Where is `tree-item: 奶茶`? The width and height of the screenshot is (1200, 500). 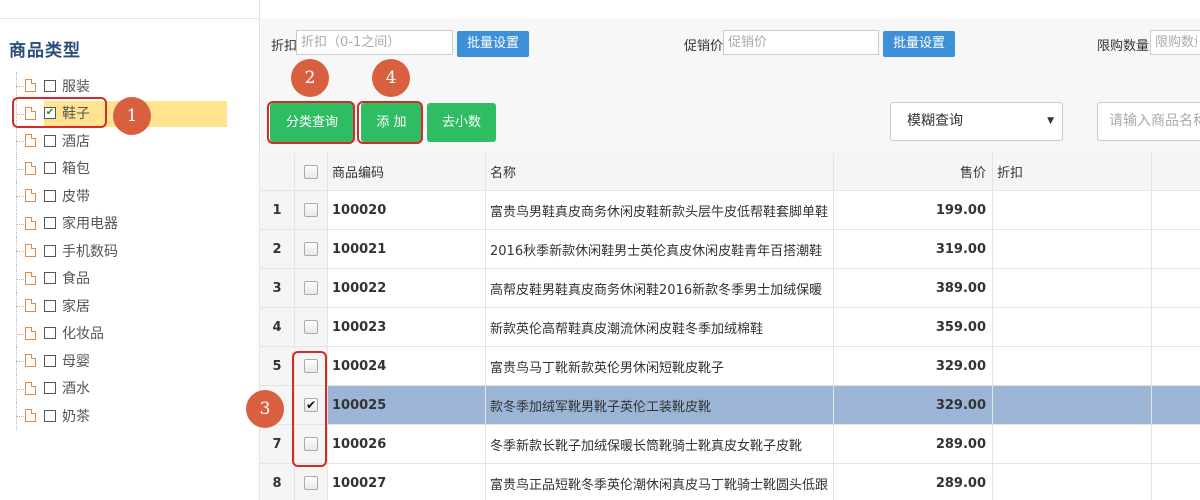 tree-item: 奶茶 is located at coordinates (129, 416).